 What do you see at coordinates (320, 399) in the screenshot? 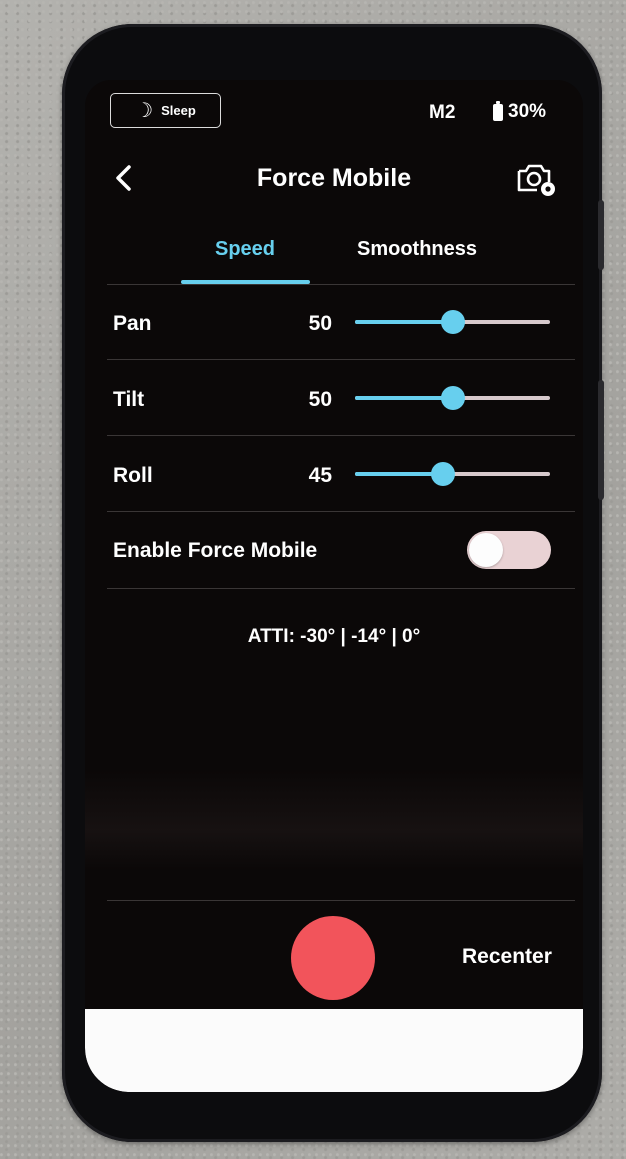
I see `tilt-value: 50` at bounding box center [320, 399].